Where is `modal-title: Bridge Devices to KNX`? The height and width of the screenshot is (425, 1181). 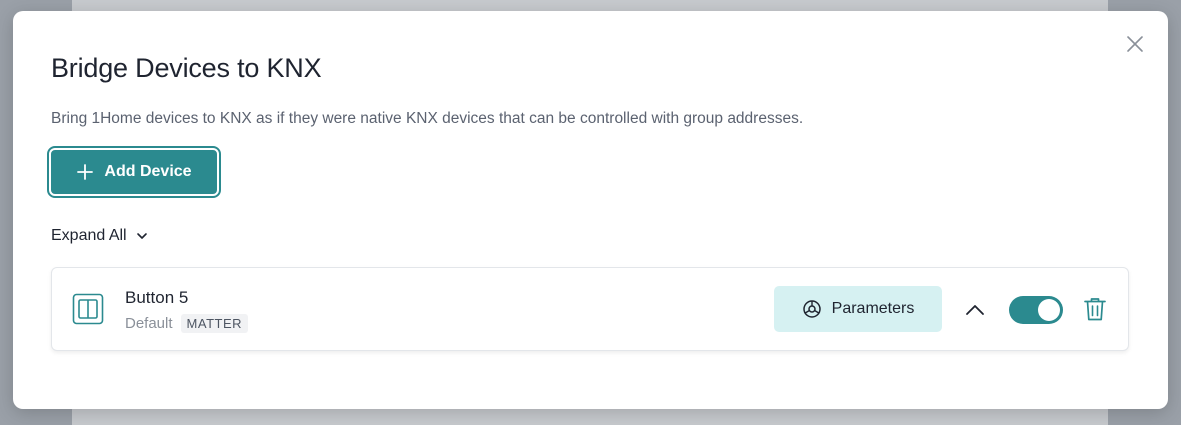 modal-title: Bridge Devices to KNX is located at coordinates (186, 68).